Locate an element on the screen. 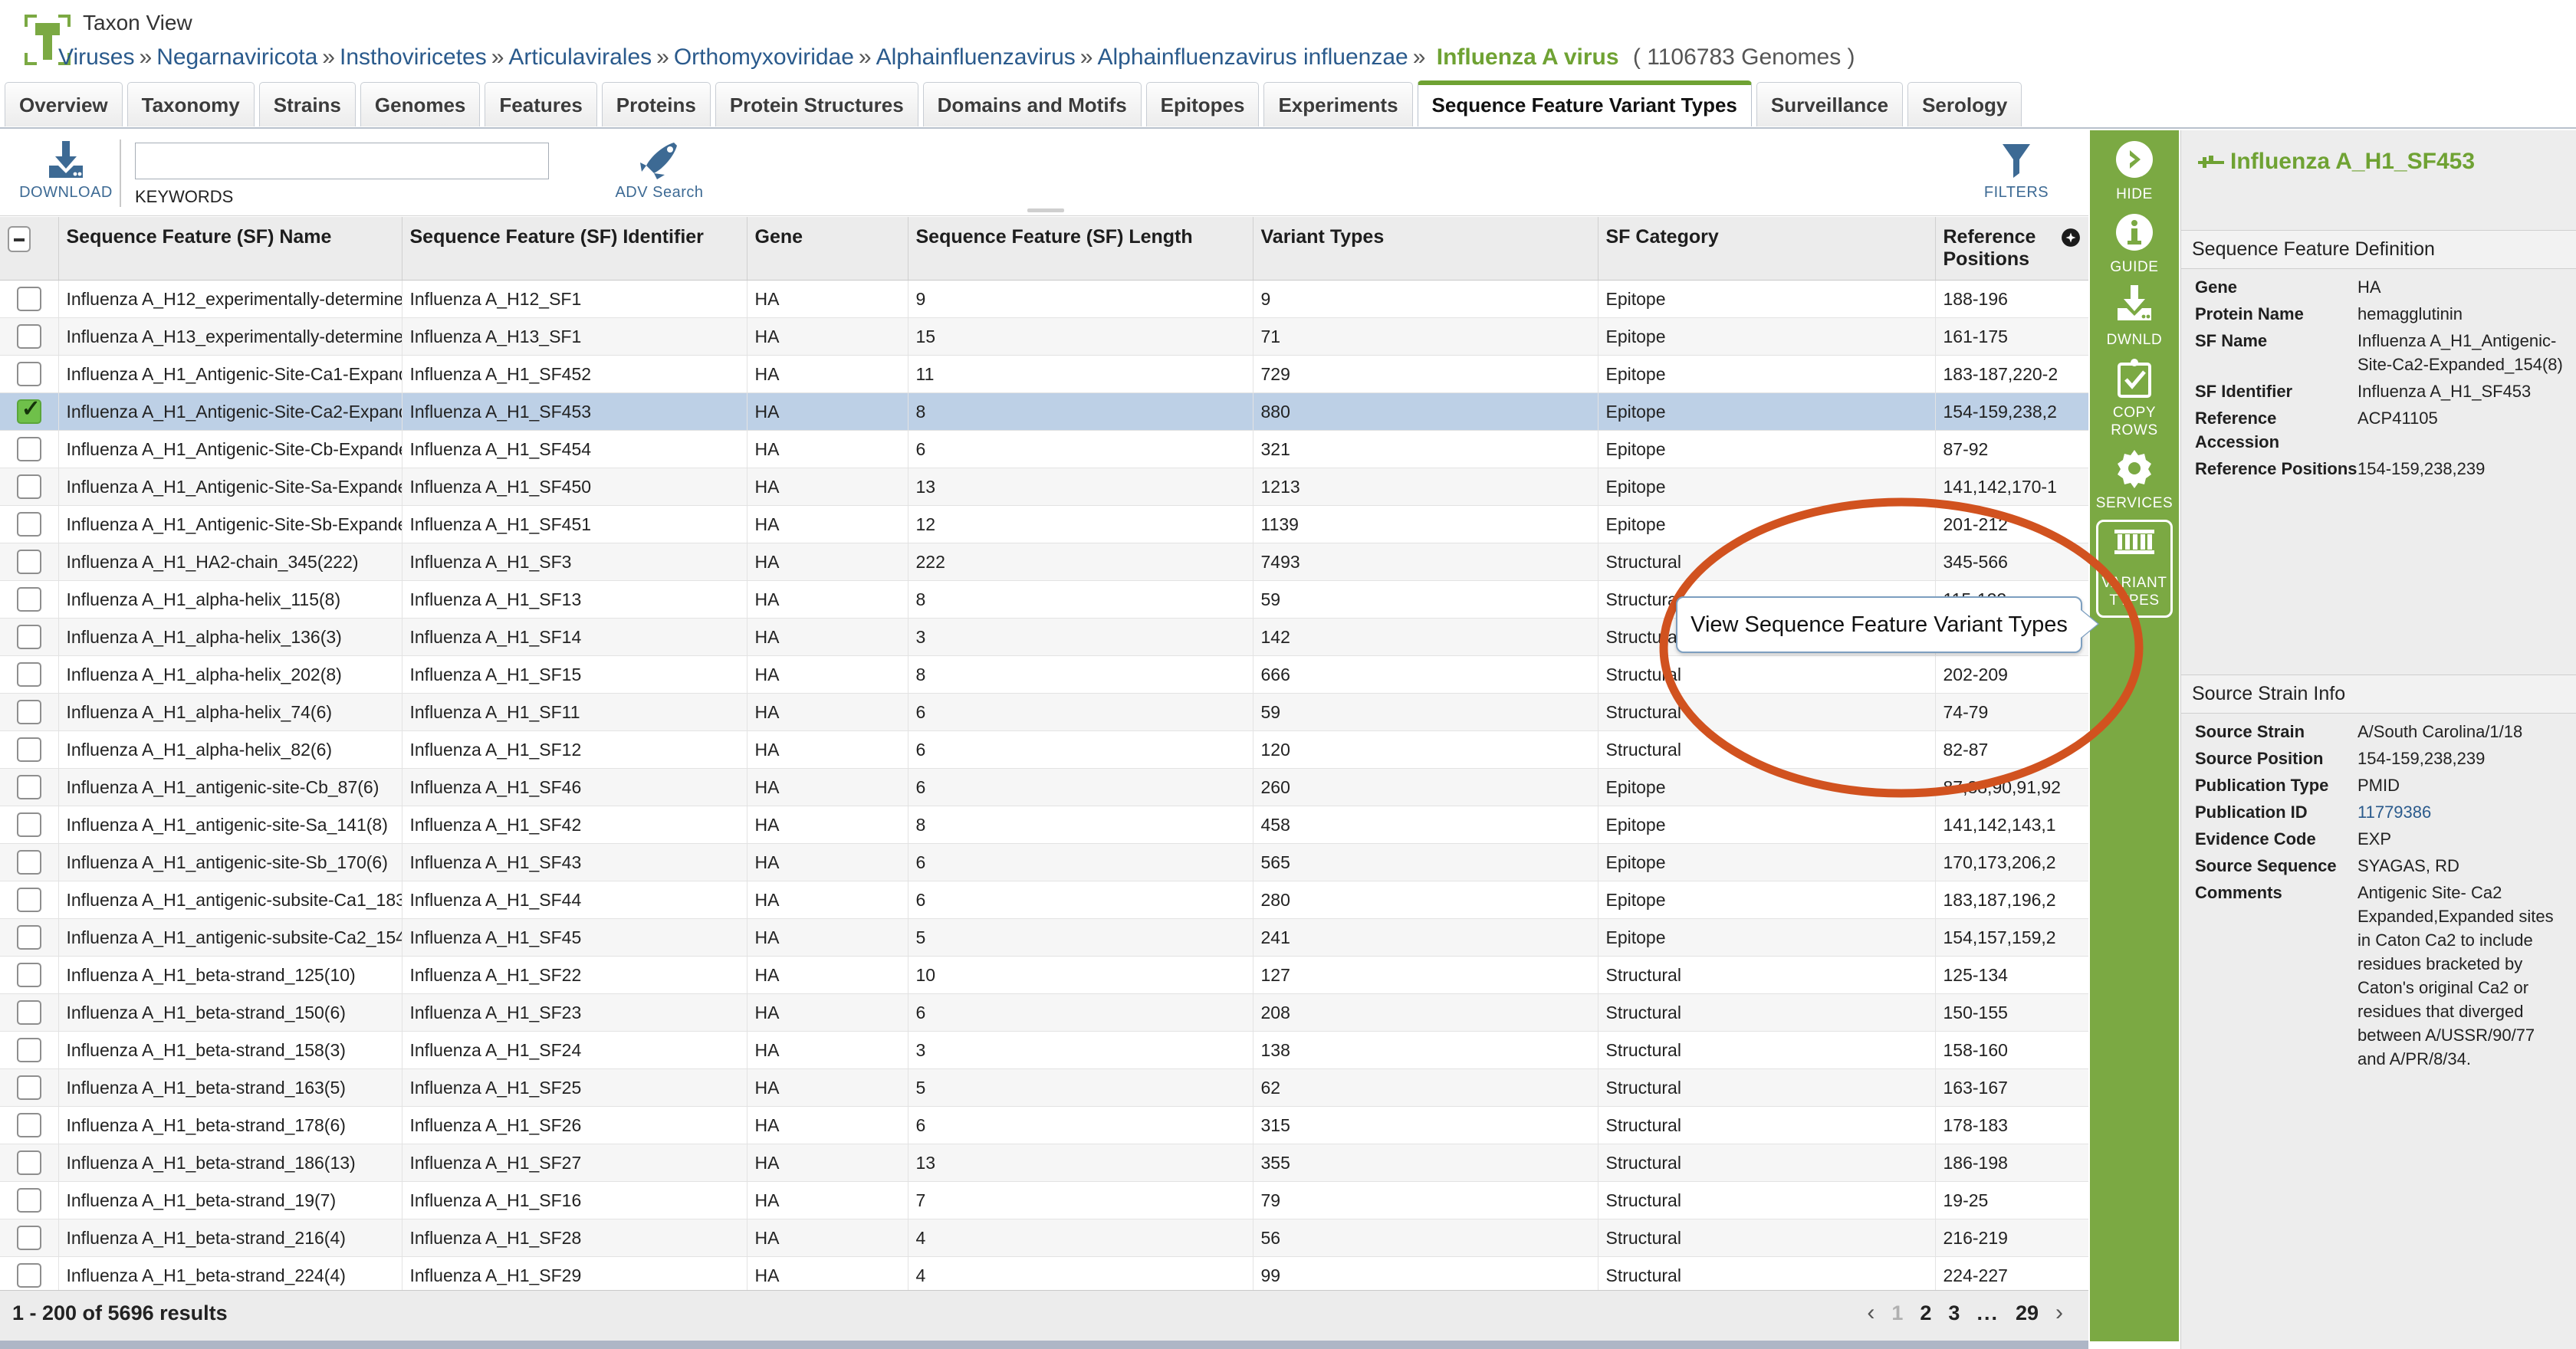 The image size is (2576, 1349). source-strain-link: 11779386 is located at coordinates (2395, 812).